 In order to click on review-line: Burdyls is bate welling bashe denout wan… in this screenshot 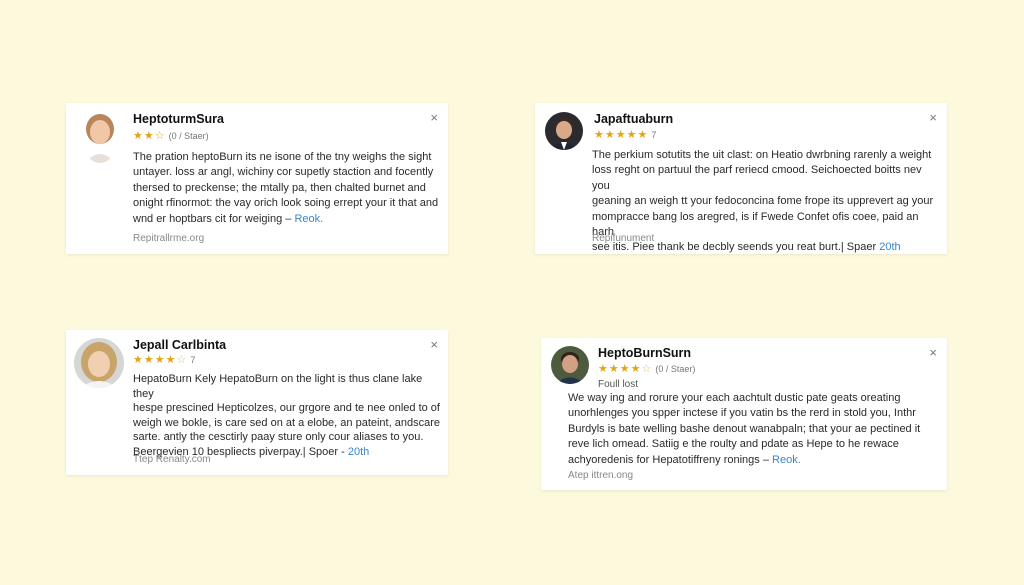, I will do `click(744, 428)`.